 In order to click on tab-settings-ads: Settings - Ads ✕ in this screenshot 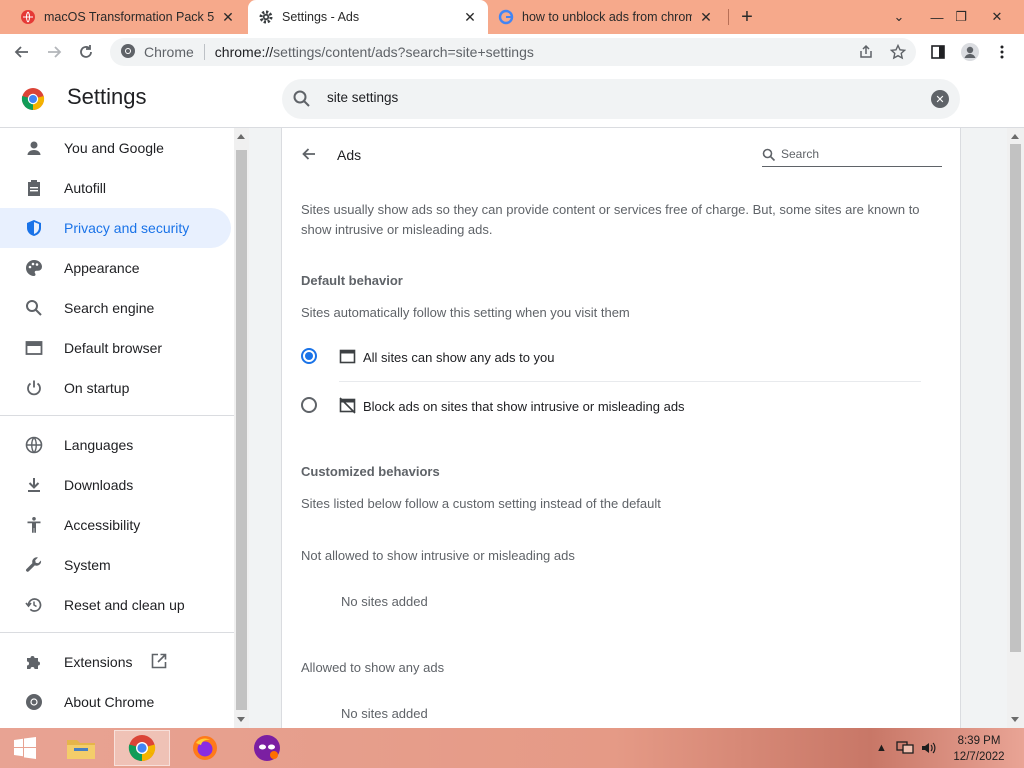, I will do `click(368, 17)`.